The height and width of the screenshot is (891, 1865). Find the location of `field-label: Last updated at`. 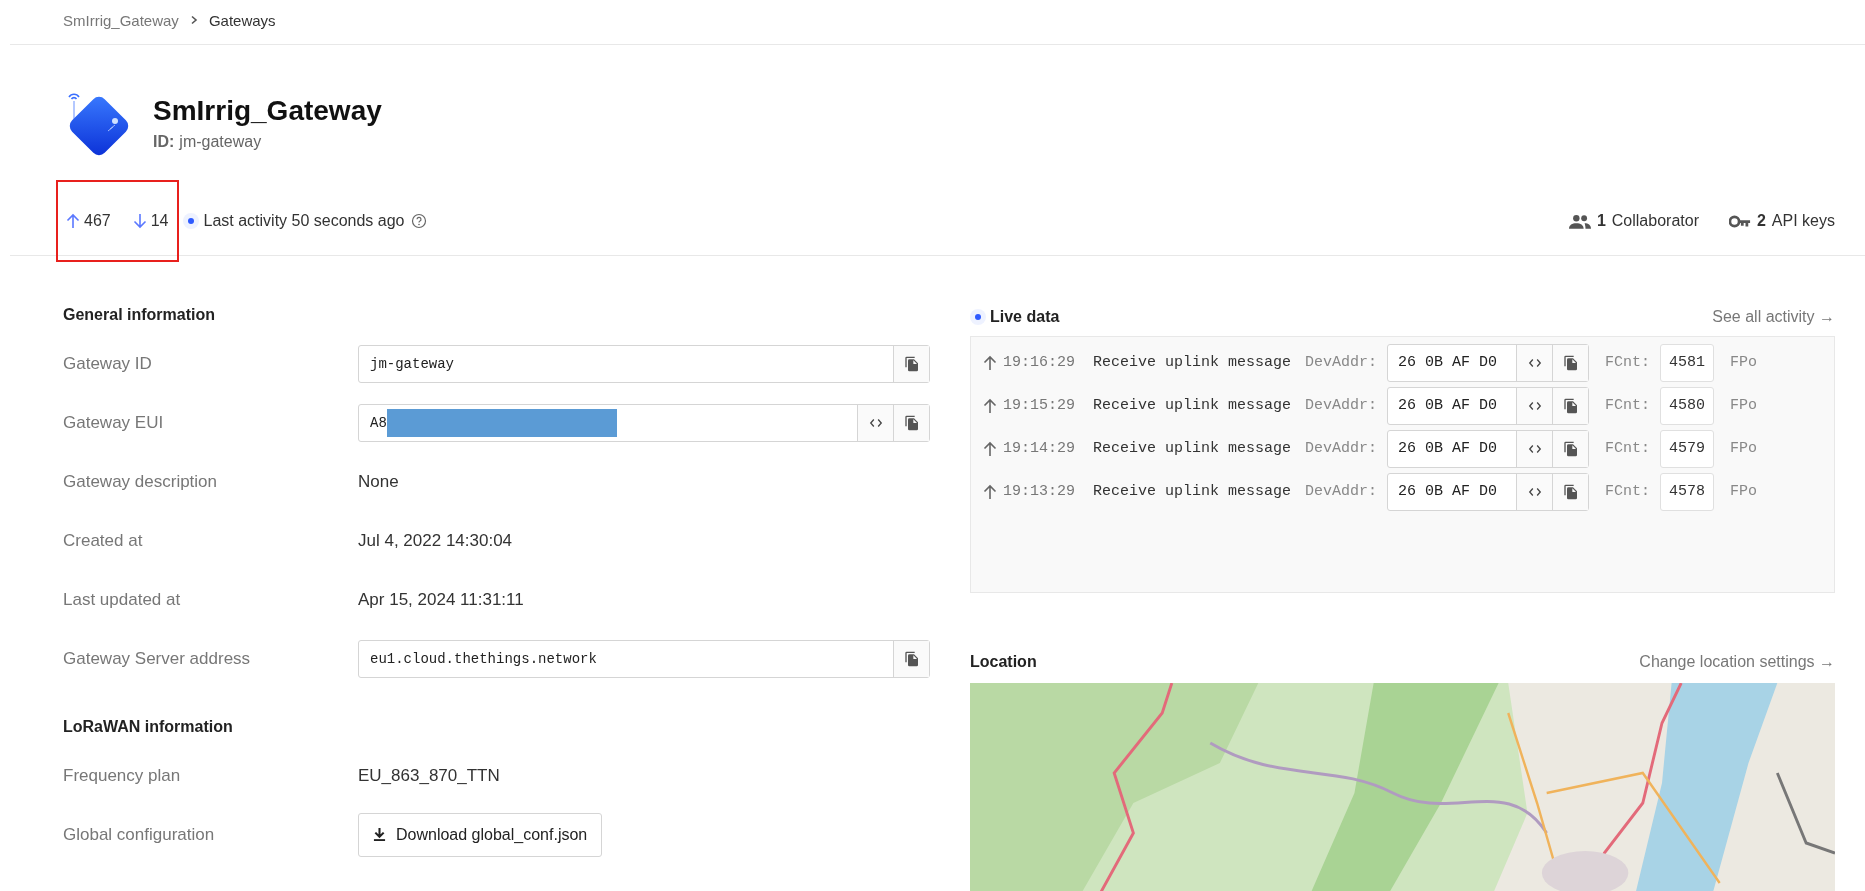

field-label: Last updated at is located at coordinates (122, 599).